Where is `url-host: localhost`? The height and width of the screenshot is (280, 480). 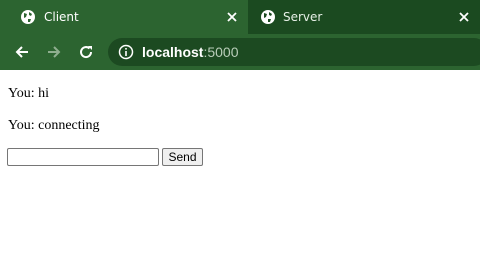
url-host: localhost is located at coordinates (173, 52).